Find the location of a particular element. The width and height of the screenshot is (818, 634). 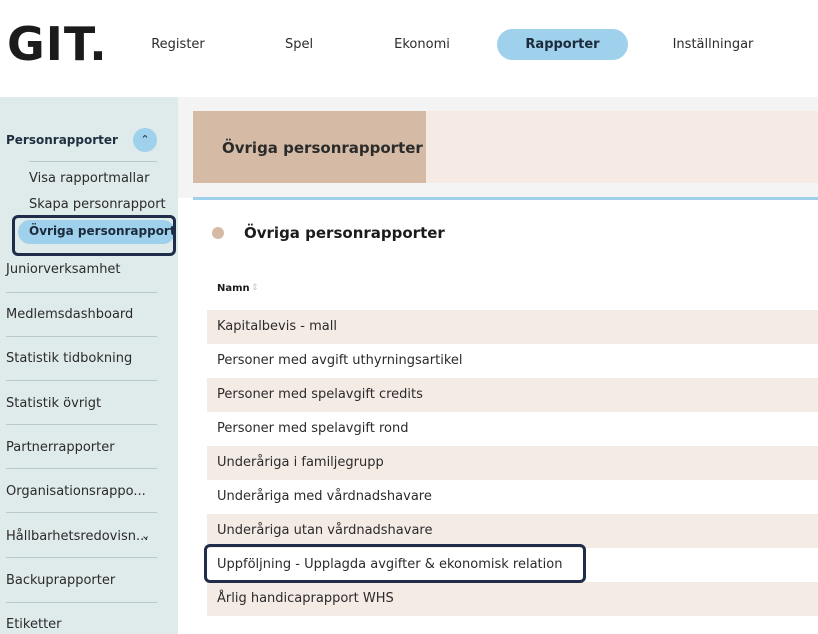

row-label: Årlig handicaprapport WHS is located at coordinates (305, 598).